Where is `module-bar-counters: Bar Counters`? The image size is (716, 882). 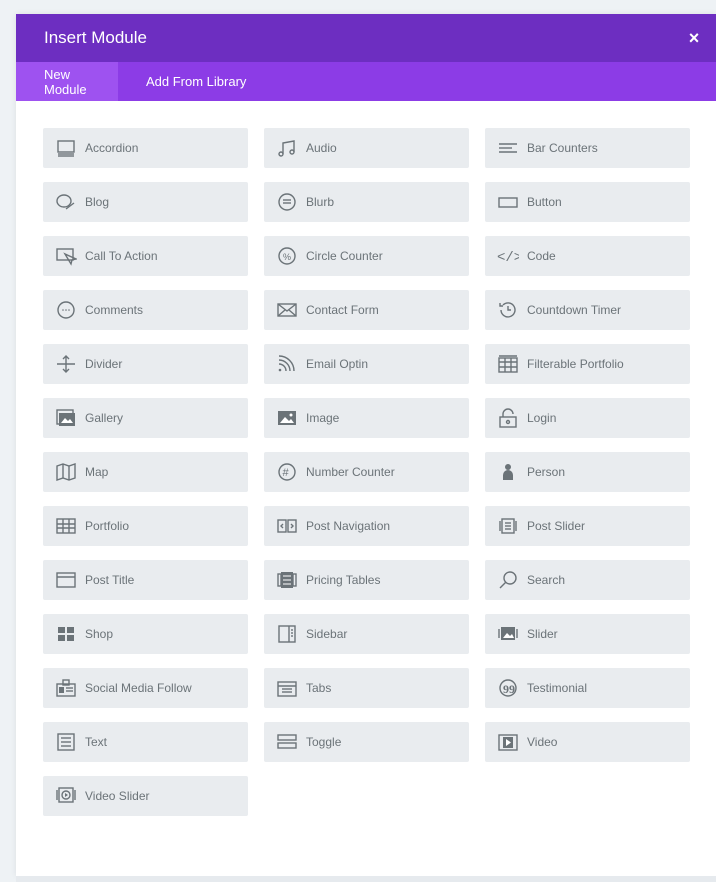
module-bar-counters: Bar Counters is located at coordinates (587, 148).